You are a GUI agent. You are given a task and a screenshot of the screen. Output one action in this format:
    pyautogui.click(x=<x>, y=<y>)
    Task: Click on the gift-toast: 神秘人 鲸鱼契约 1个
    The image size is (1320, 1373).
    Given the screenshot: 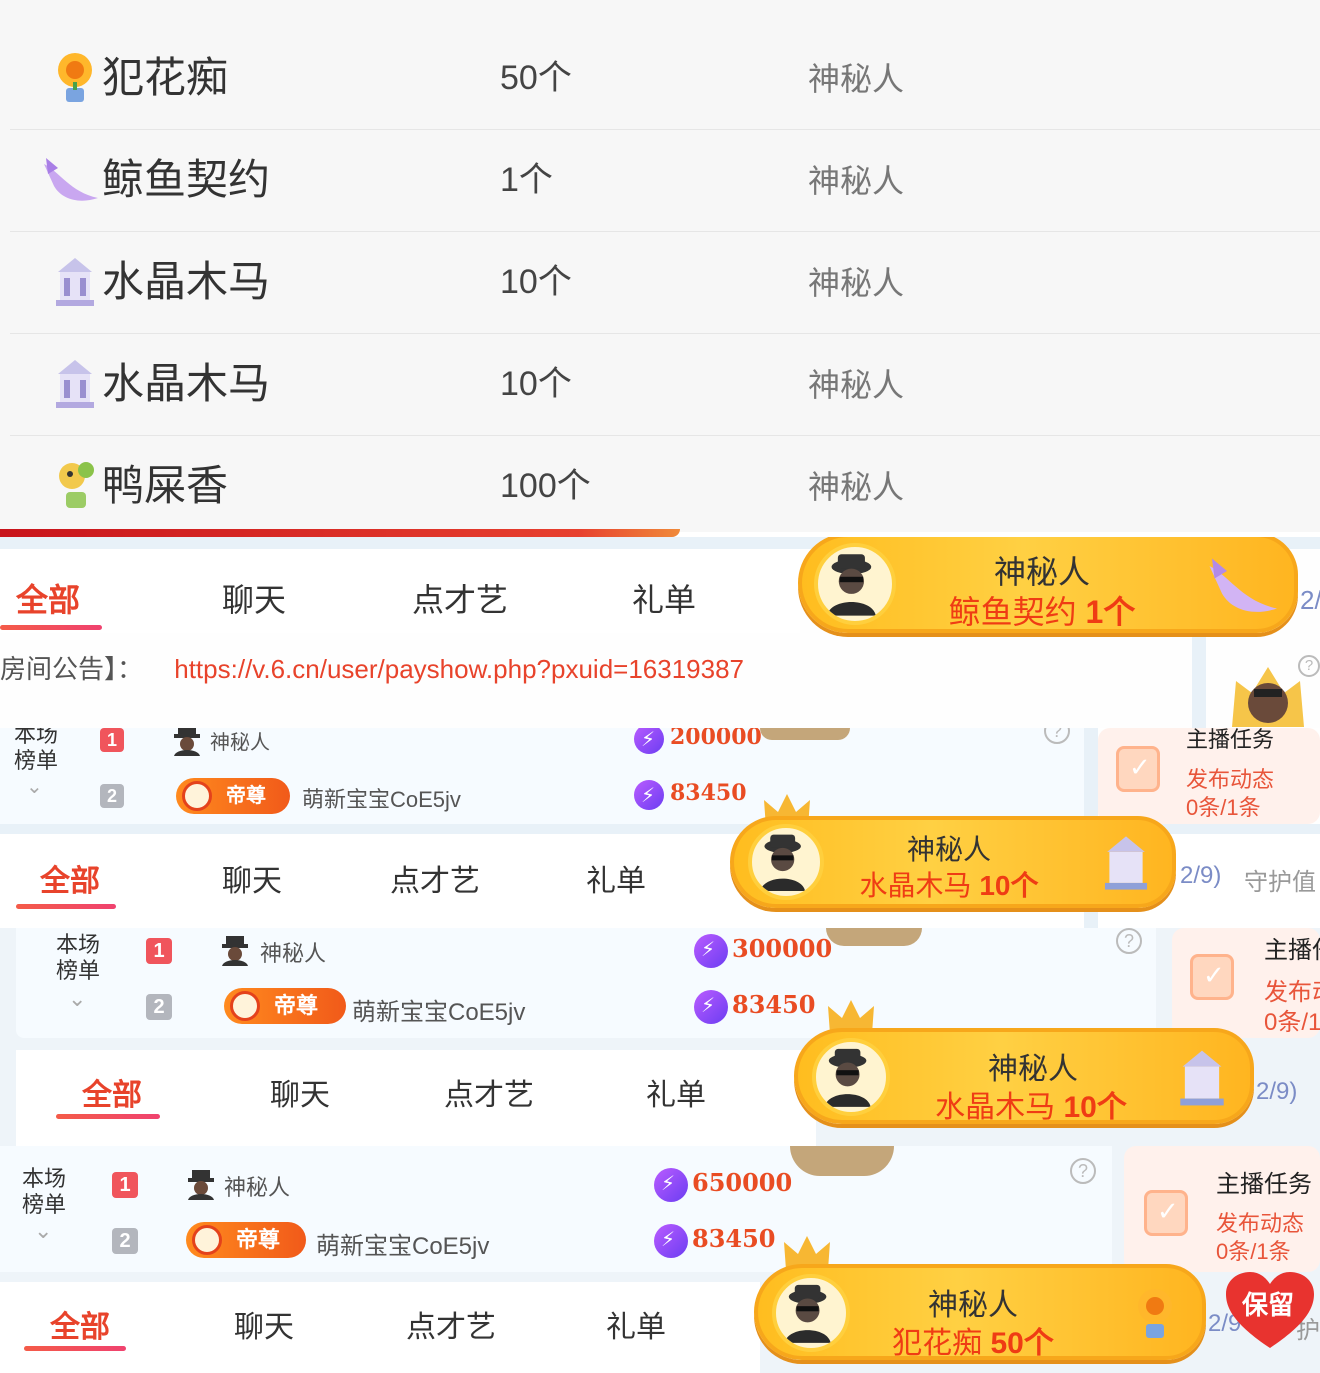 What is the action you would take?
    pyautogui.click(x=1048, y=585)
    